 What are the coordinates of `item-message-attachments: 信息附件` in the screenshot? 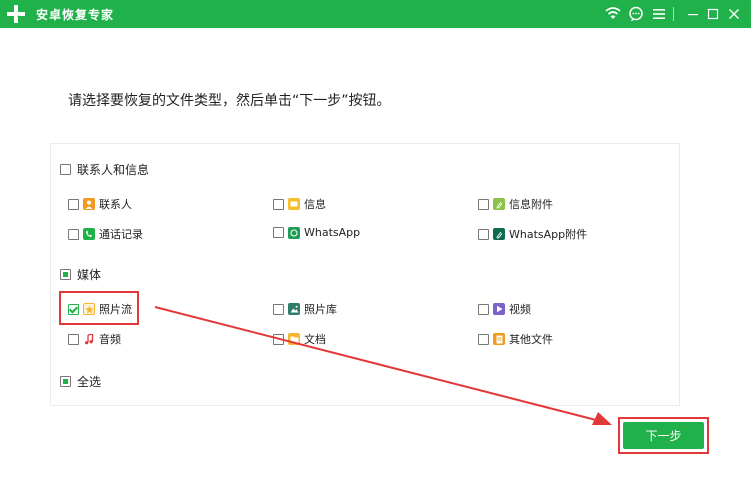 It's located at (515, 204).